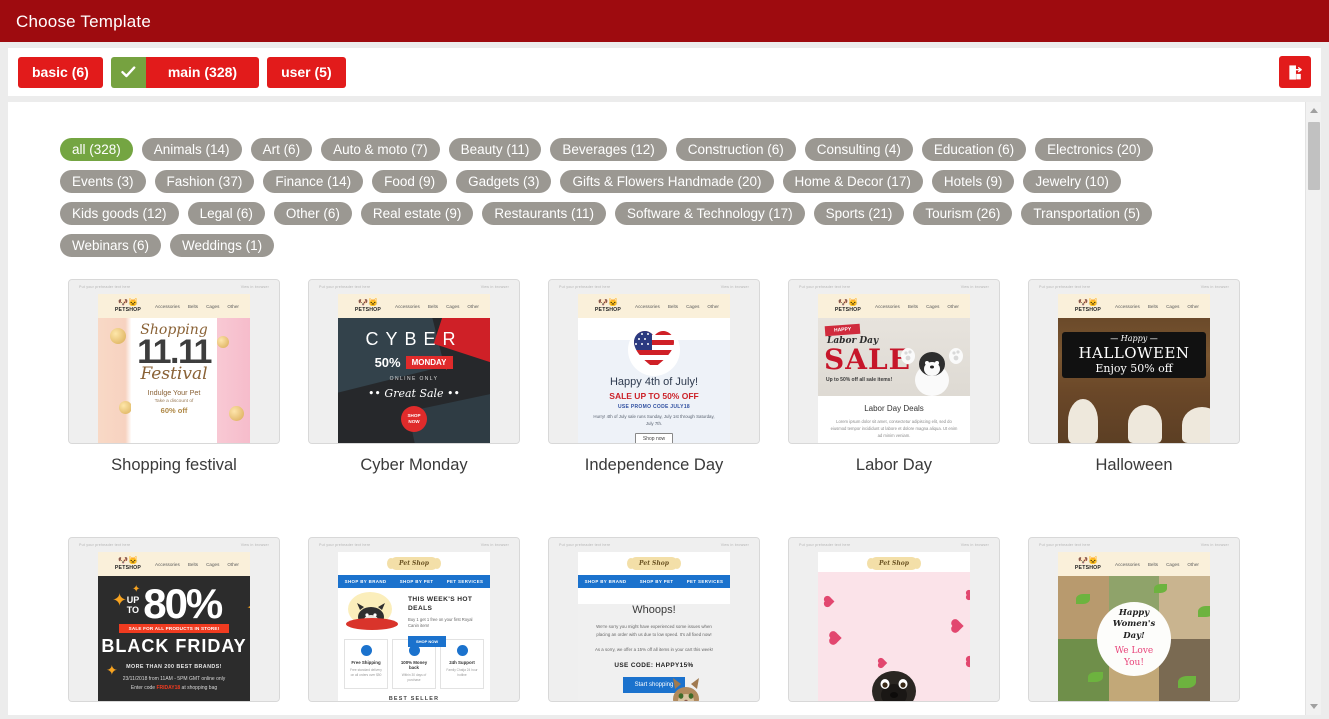 This screenshot has height=719, width=1329. Describe the element at coordinates (709, 213) in the screenshot. I see `category-tag: Software & Technology (17)` at that location.